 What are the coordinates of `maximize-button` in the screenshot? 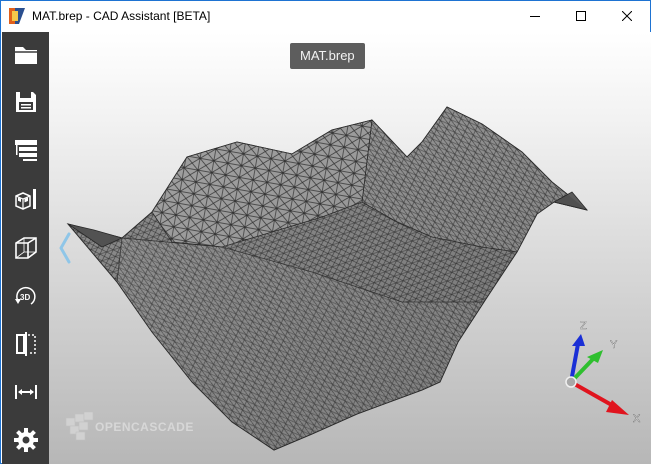 It's located at (581, 16).